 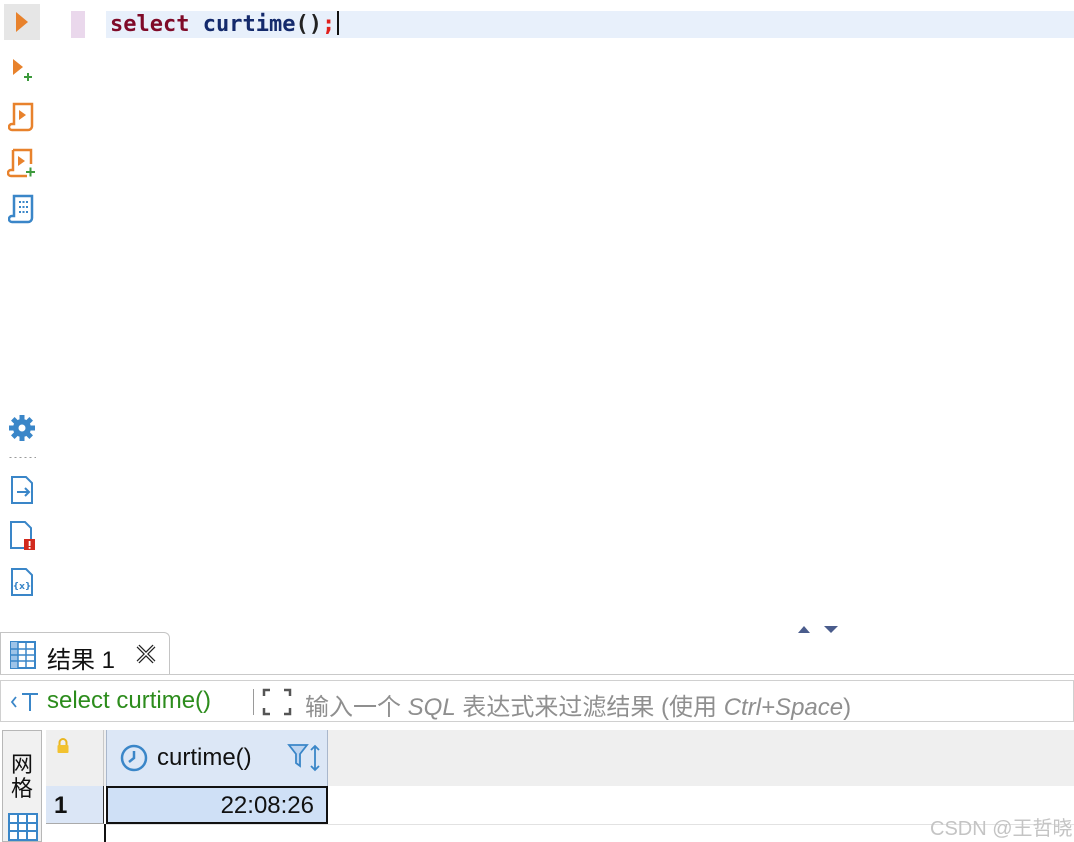 I want to click on table-cell: 22:08:26, so click(x=217, y=805).